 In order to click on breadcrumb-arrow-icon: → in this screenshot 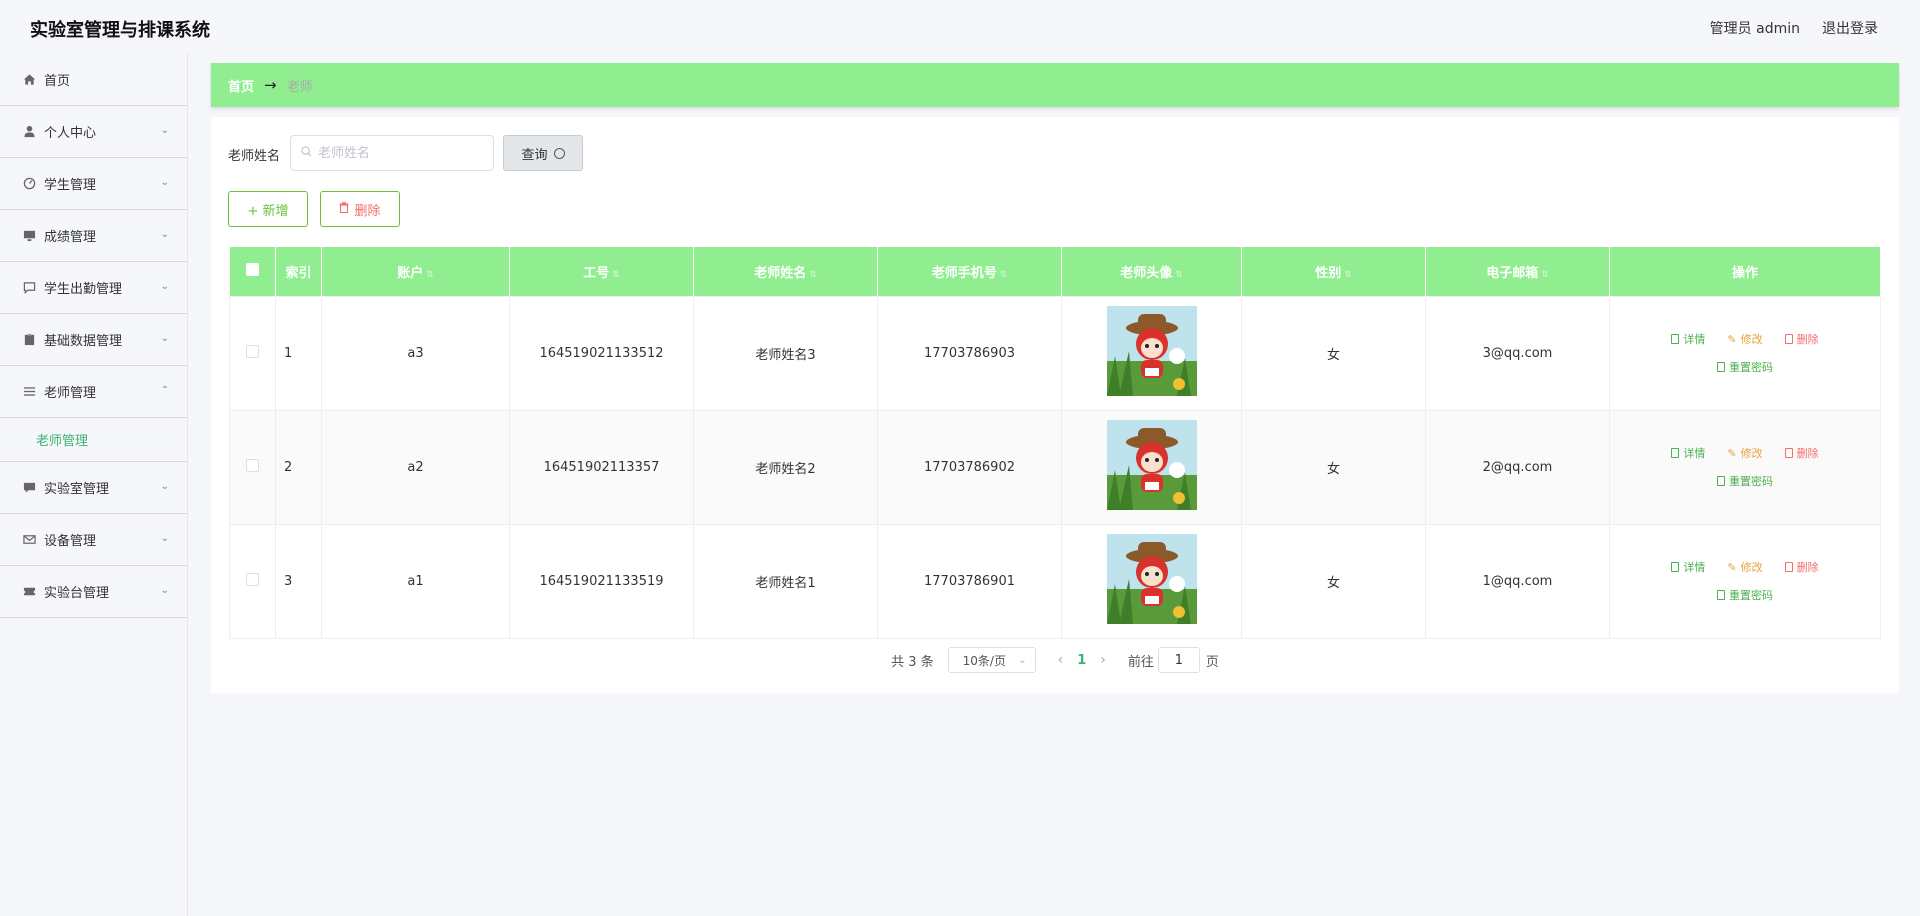, I will do `click(270, 85)`.